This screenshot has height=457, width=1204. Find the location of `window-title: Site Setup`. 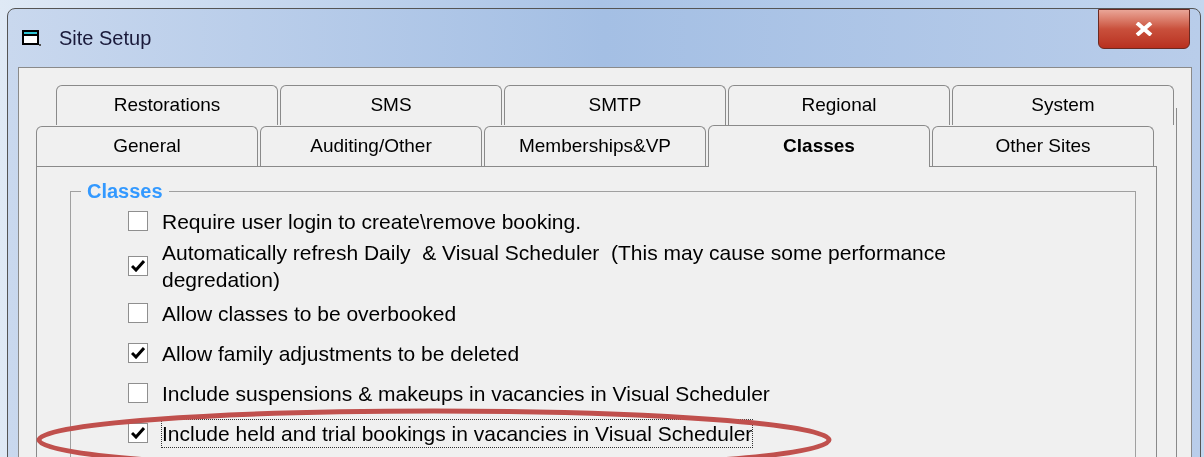

window-title: Site Setup is located at coordinates (105, 38).